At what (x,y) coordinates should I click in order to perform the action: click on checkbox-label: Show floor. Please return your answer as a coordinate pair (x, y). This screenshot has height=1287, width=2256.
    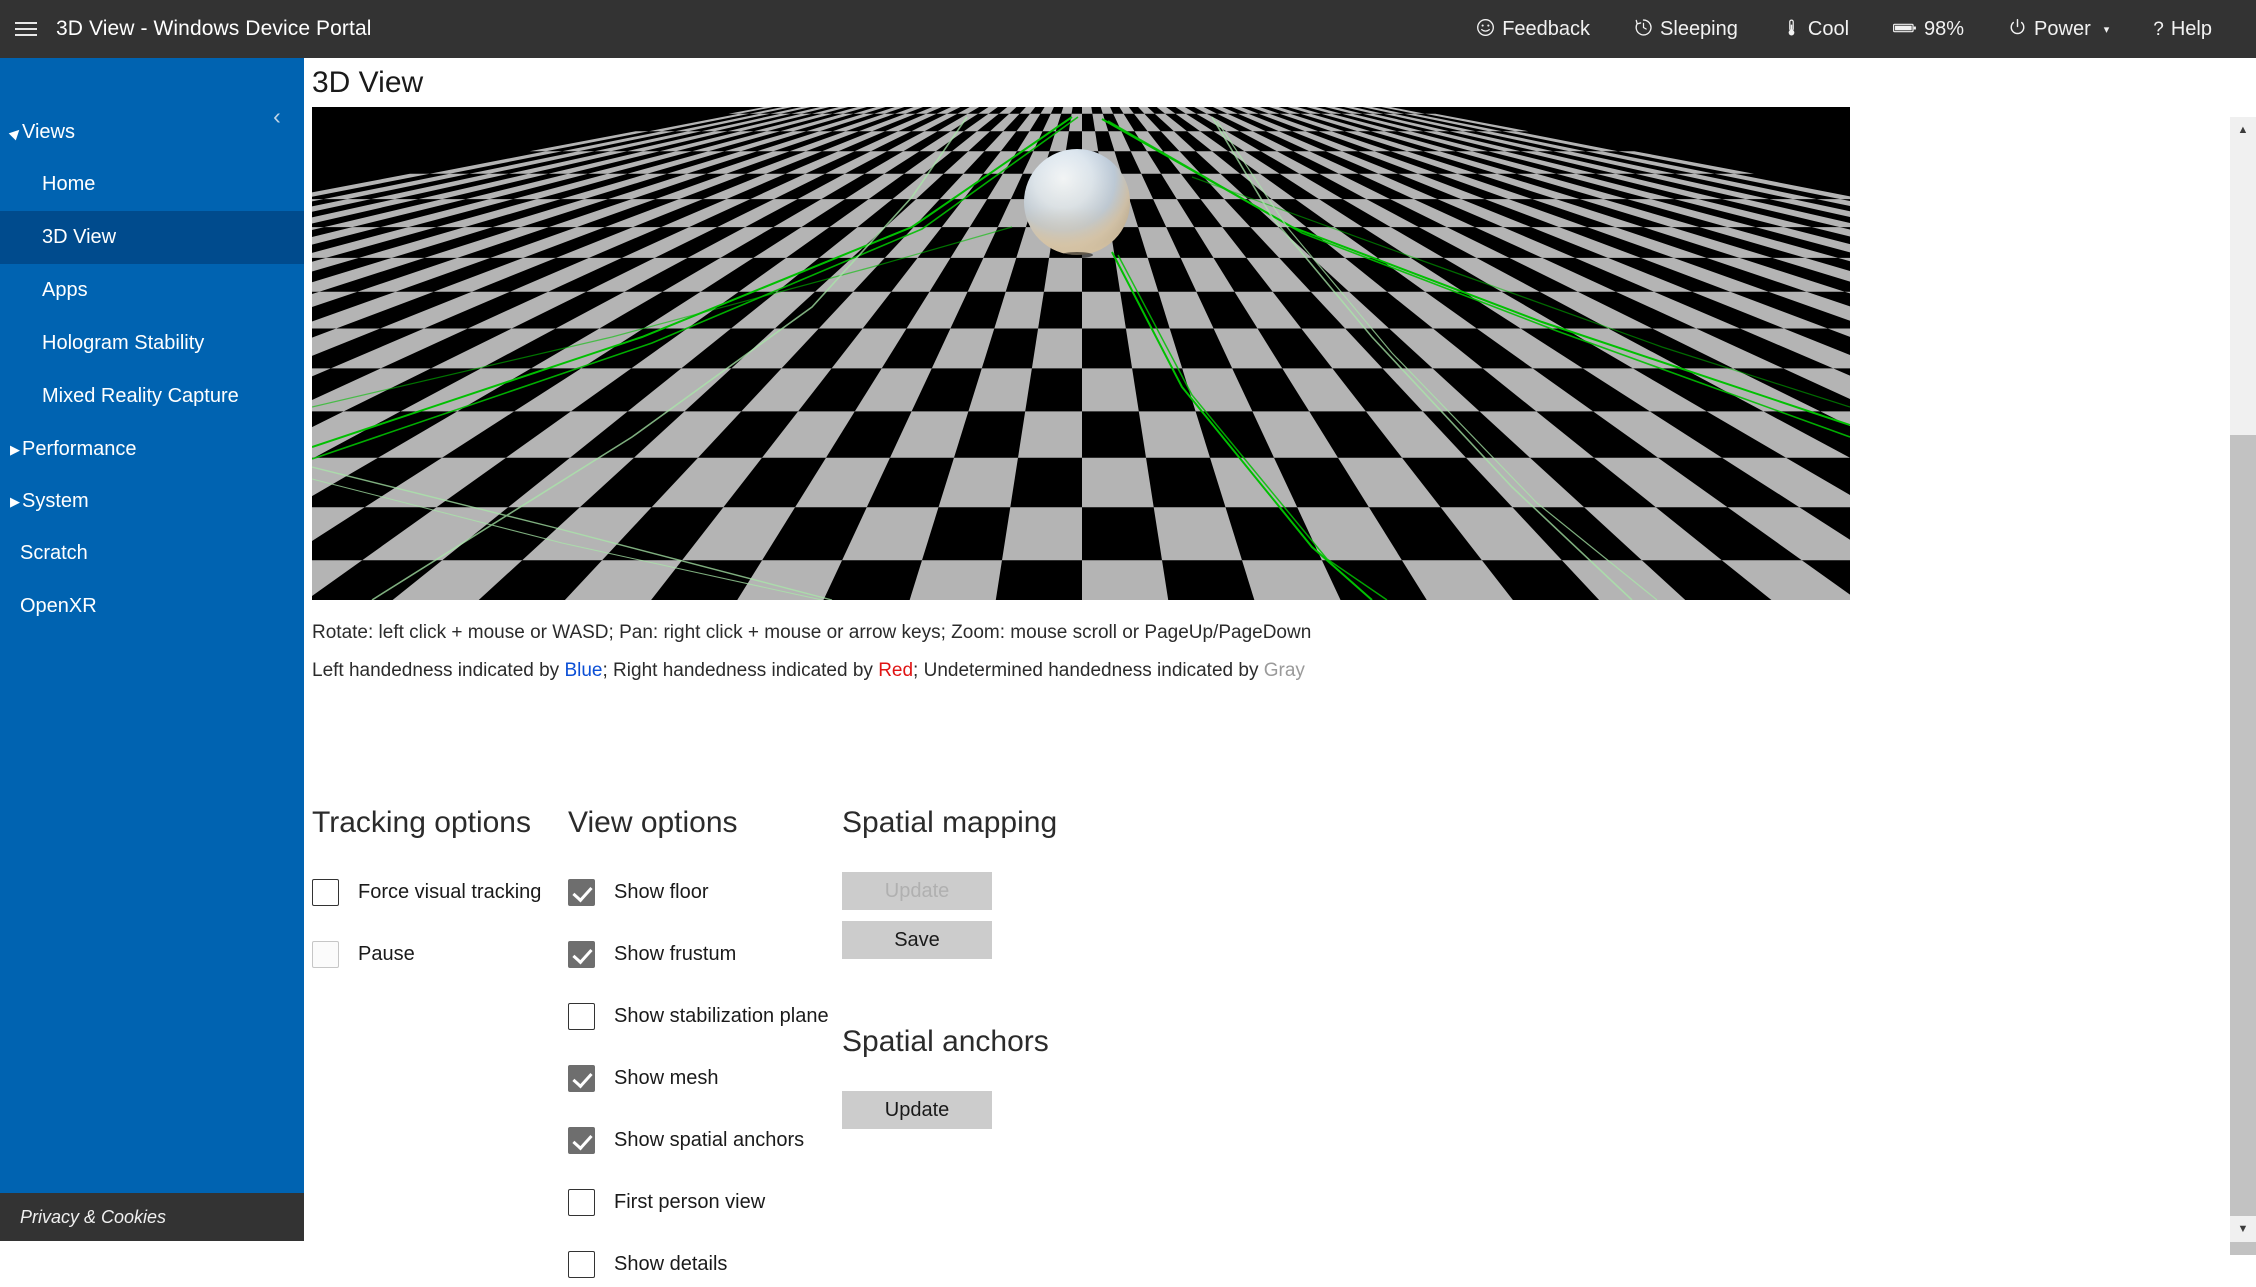
    Looking at the image, I should click on (661, 891).